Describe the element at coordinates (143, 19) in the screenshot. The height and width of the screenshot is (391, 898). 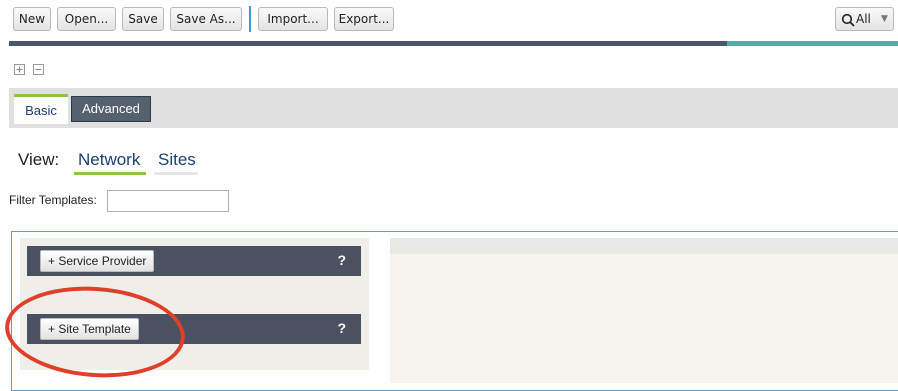
I see `save-button: Save` at that location.